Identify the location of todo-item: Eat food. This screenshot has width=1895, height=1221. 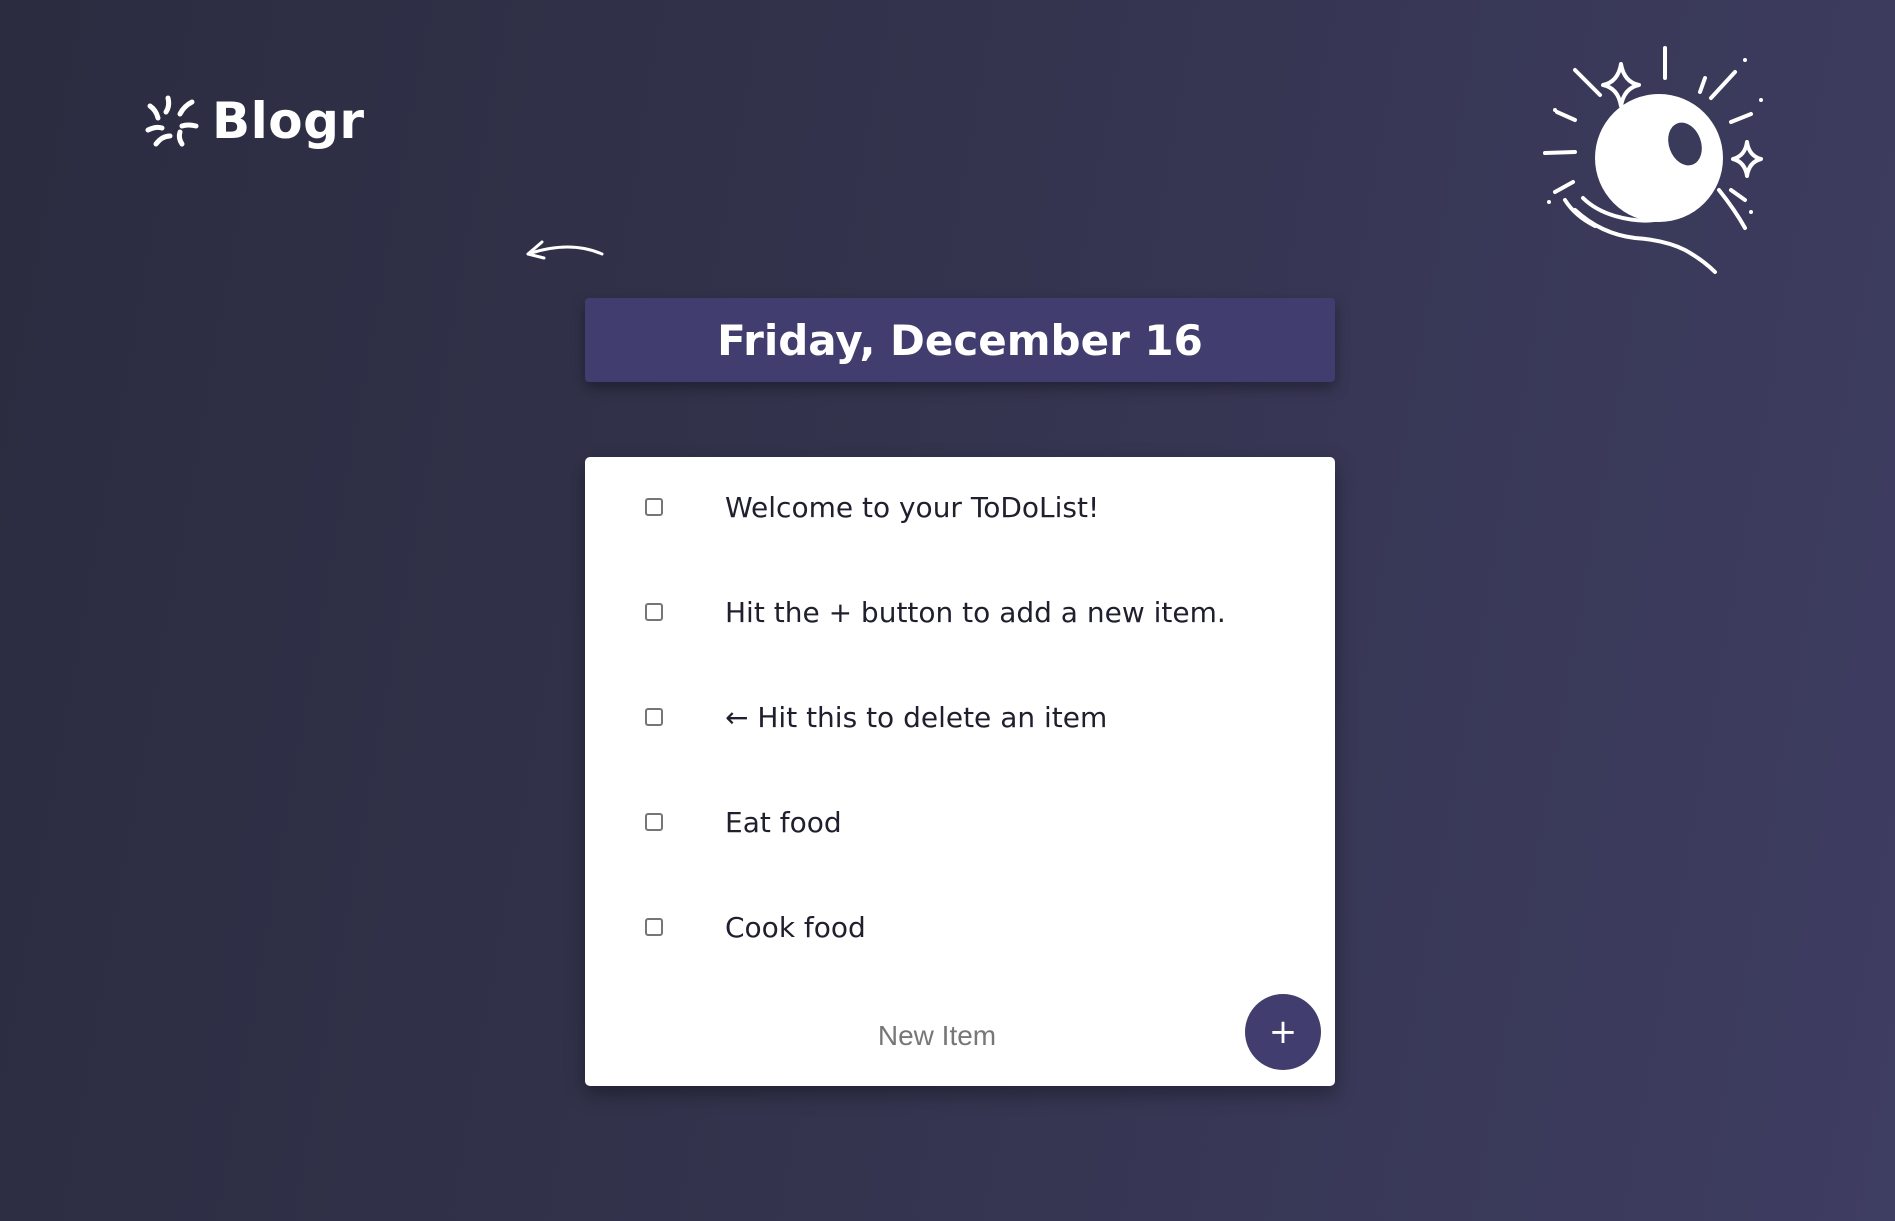
(960, 822).